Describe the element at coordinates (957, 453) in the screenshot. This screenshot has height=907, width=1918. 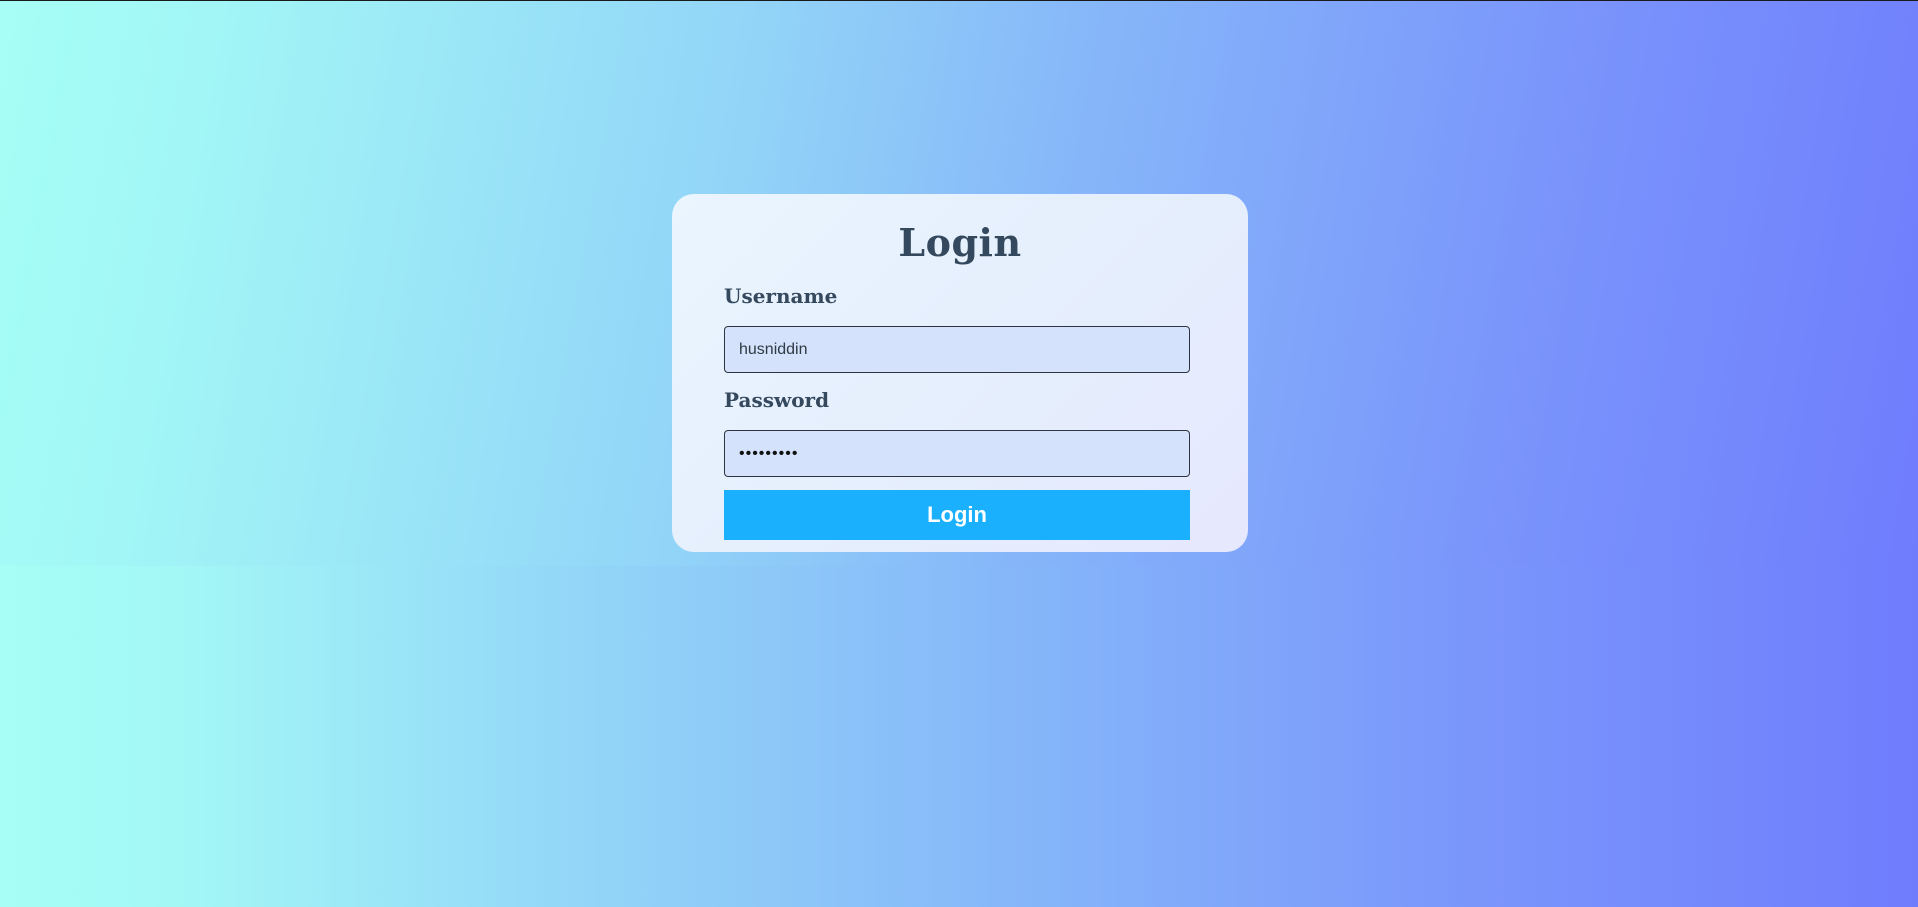
I see `password-input` at that location.